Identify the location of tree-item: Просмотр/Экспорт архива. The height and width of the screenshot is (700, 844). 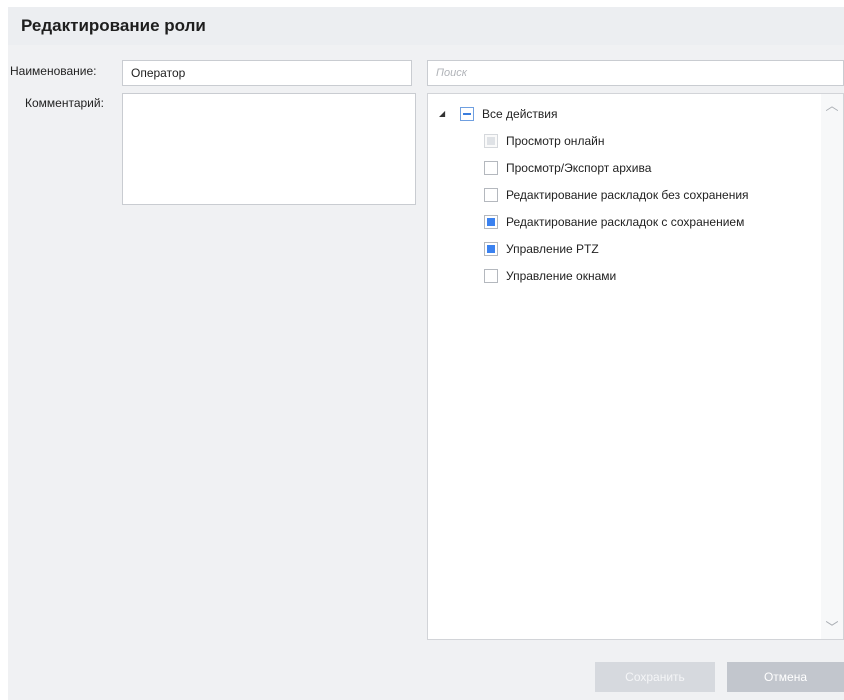
(567, 168).